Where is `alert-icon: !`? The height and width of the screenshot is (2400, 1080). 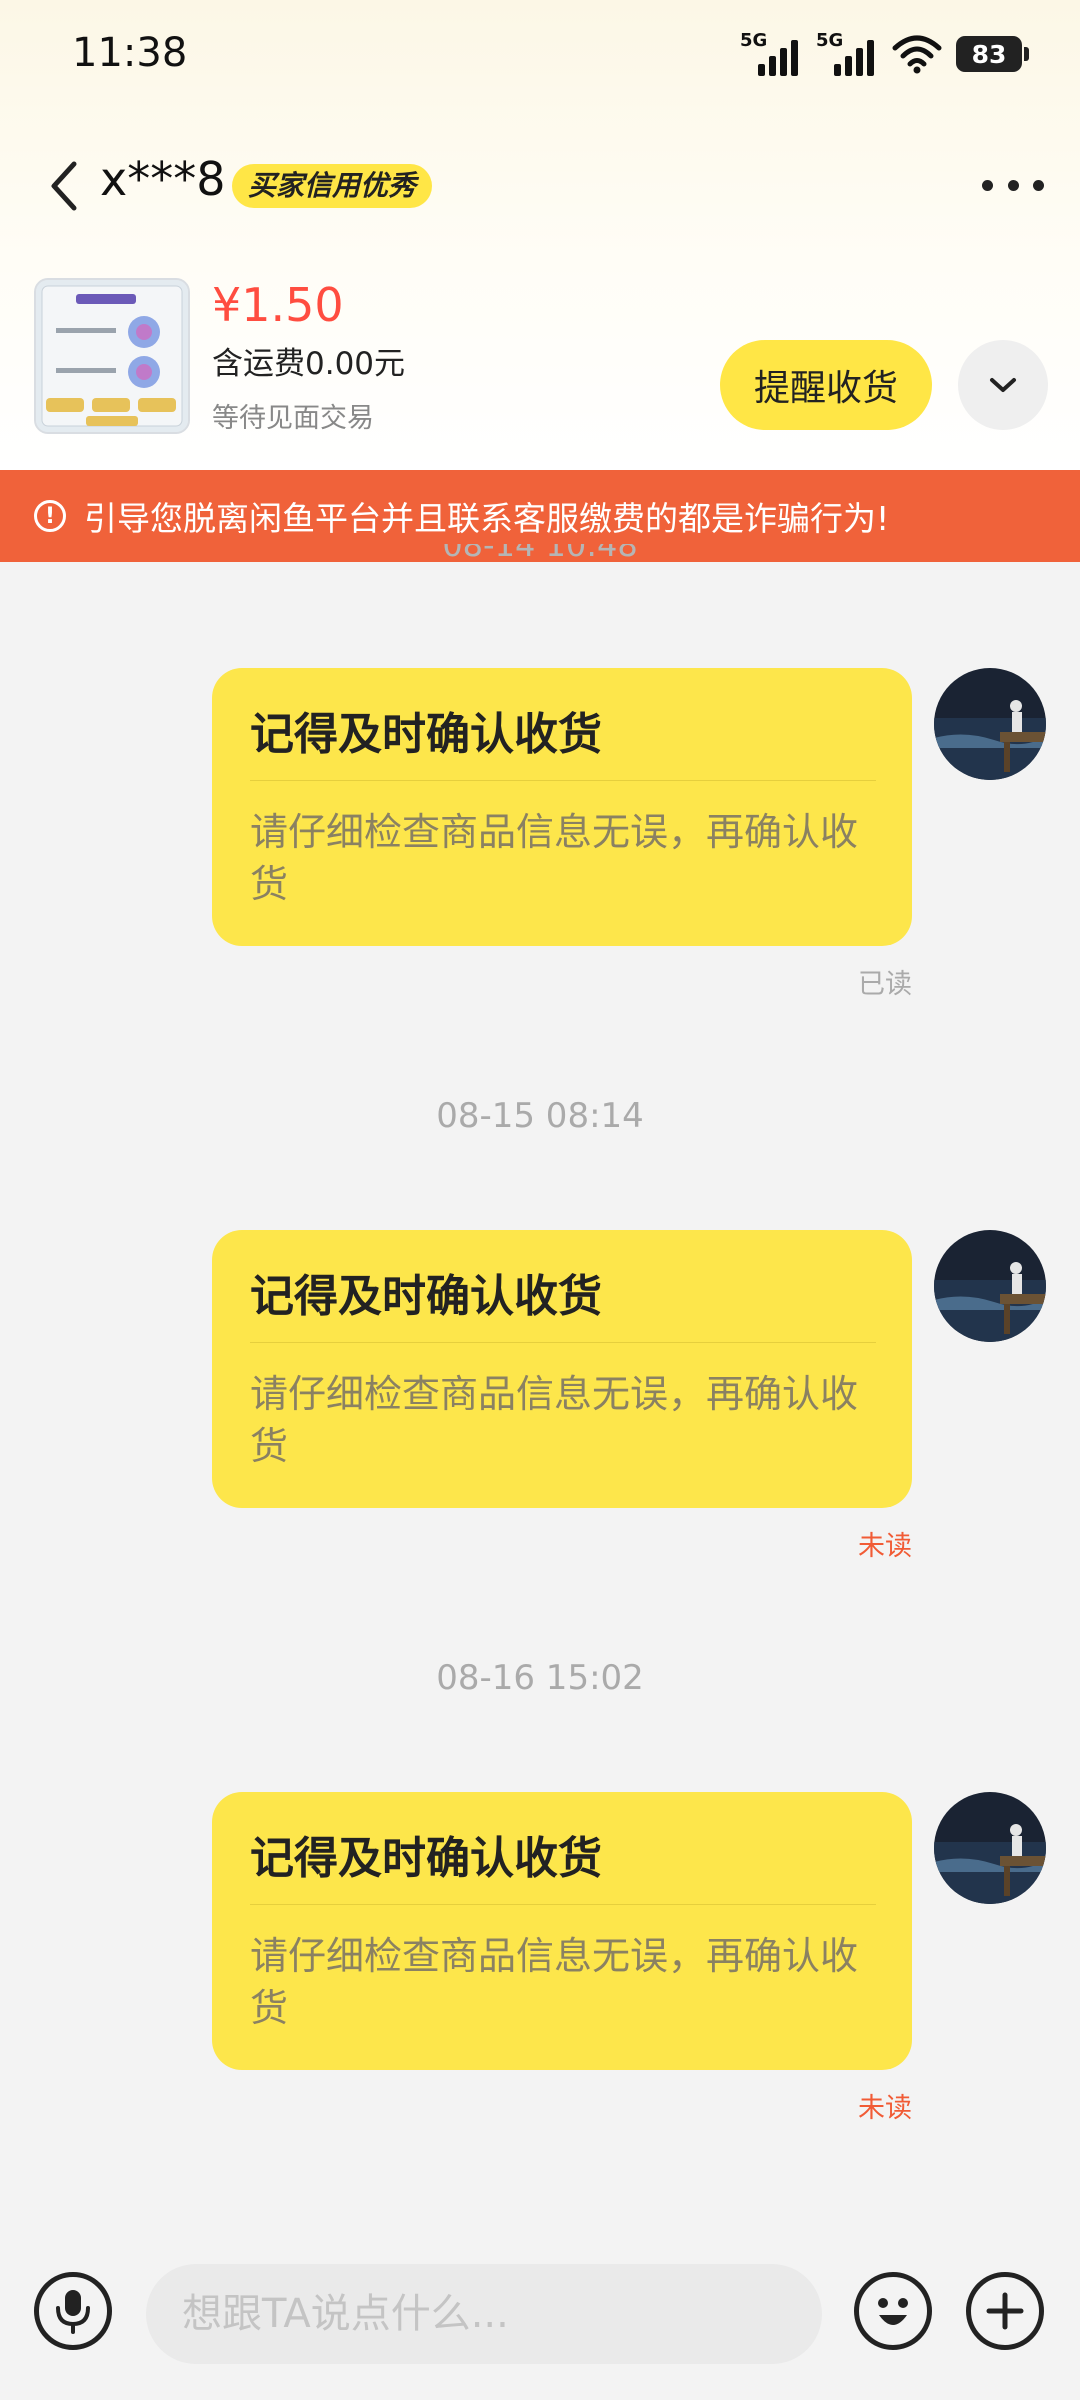
alert-icon: ! is located at coordinates (50, 516).